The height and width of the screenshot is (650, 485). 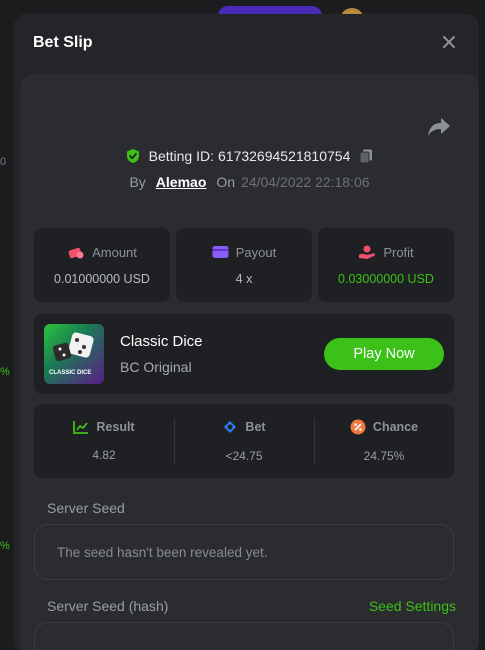 What do you see at coordinates (132, 156) in the screenshot?
I see `verified-shield-icon` at bounding box center [132, 156].